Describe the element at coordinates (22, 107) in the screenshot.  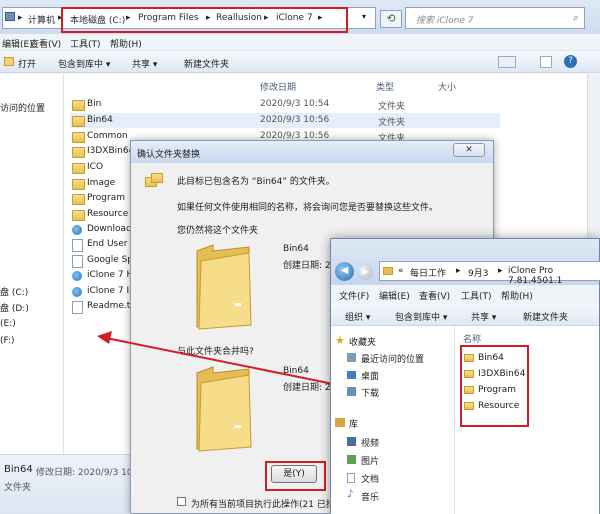
I see `nav-recent-places: 访问的位置` at that location.